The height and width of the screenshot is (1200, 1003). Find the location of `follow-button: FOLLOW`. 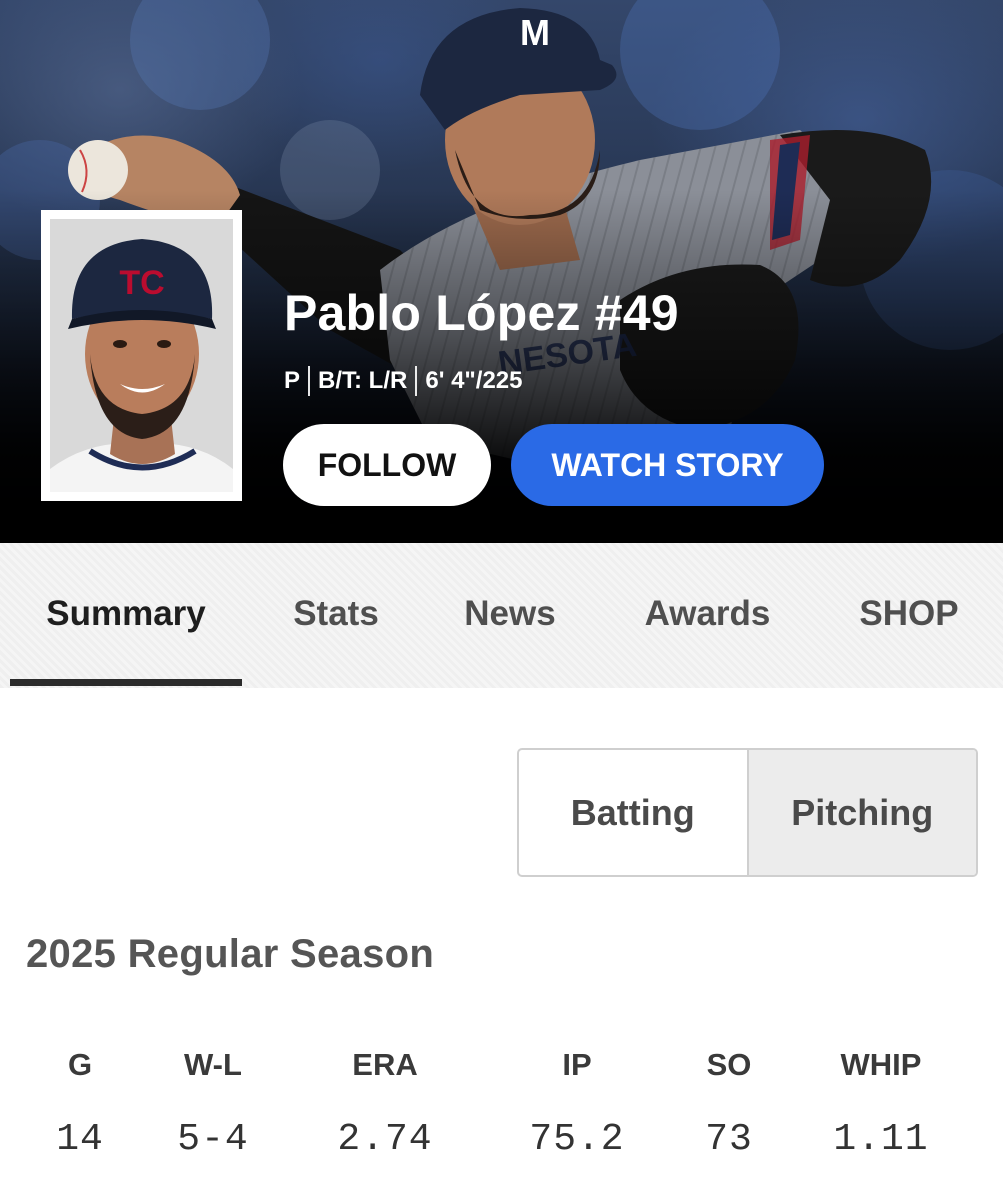

follow-button: FOLLOW is located at coordinates (387, 465).